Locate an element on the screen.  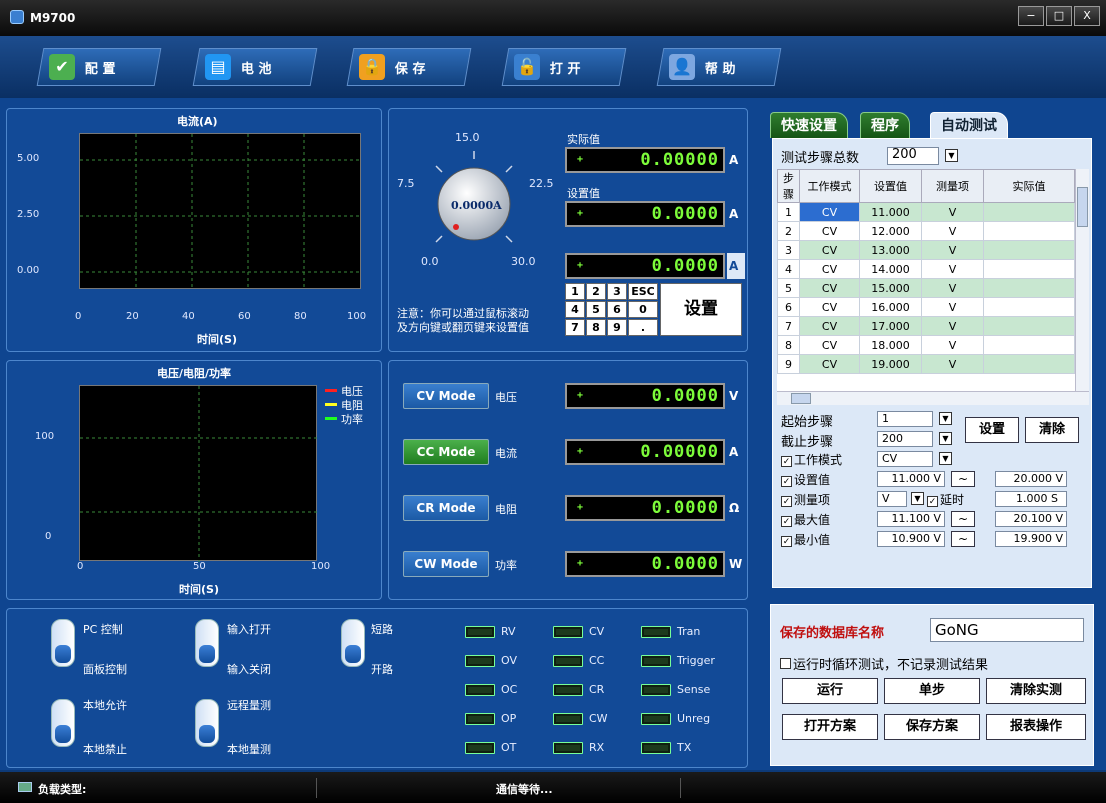
led-ov is located at coordinates (480, 661).